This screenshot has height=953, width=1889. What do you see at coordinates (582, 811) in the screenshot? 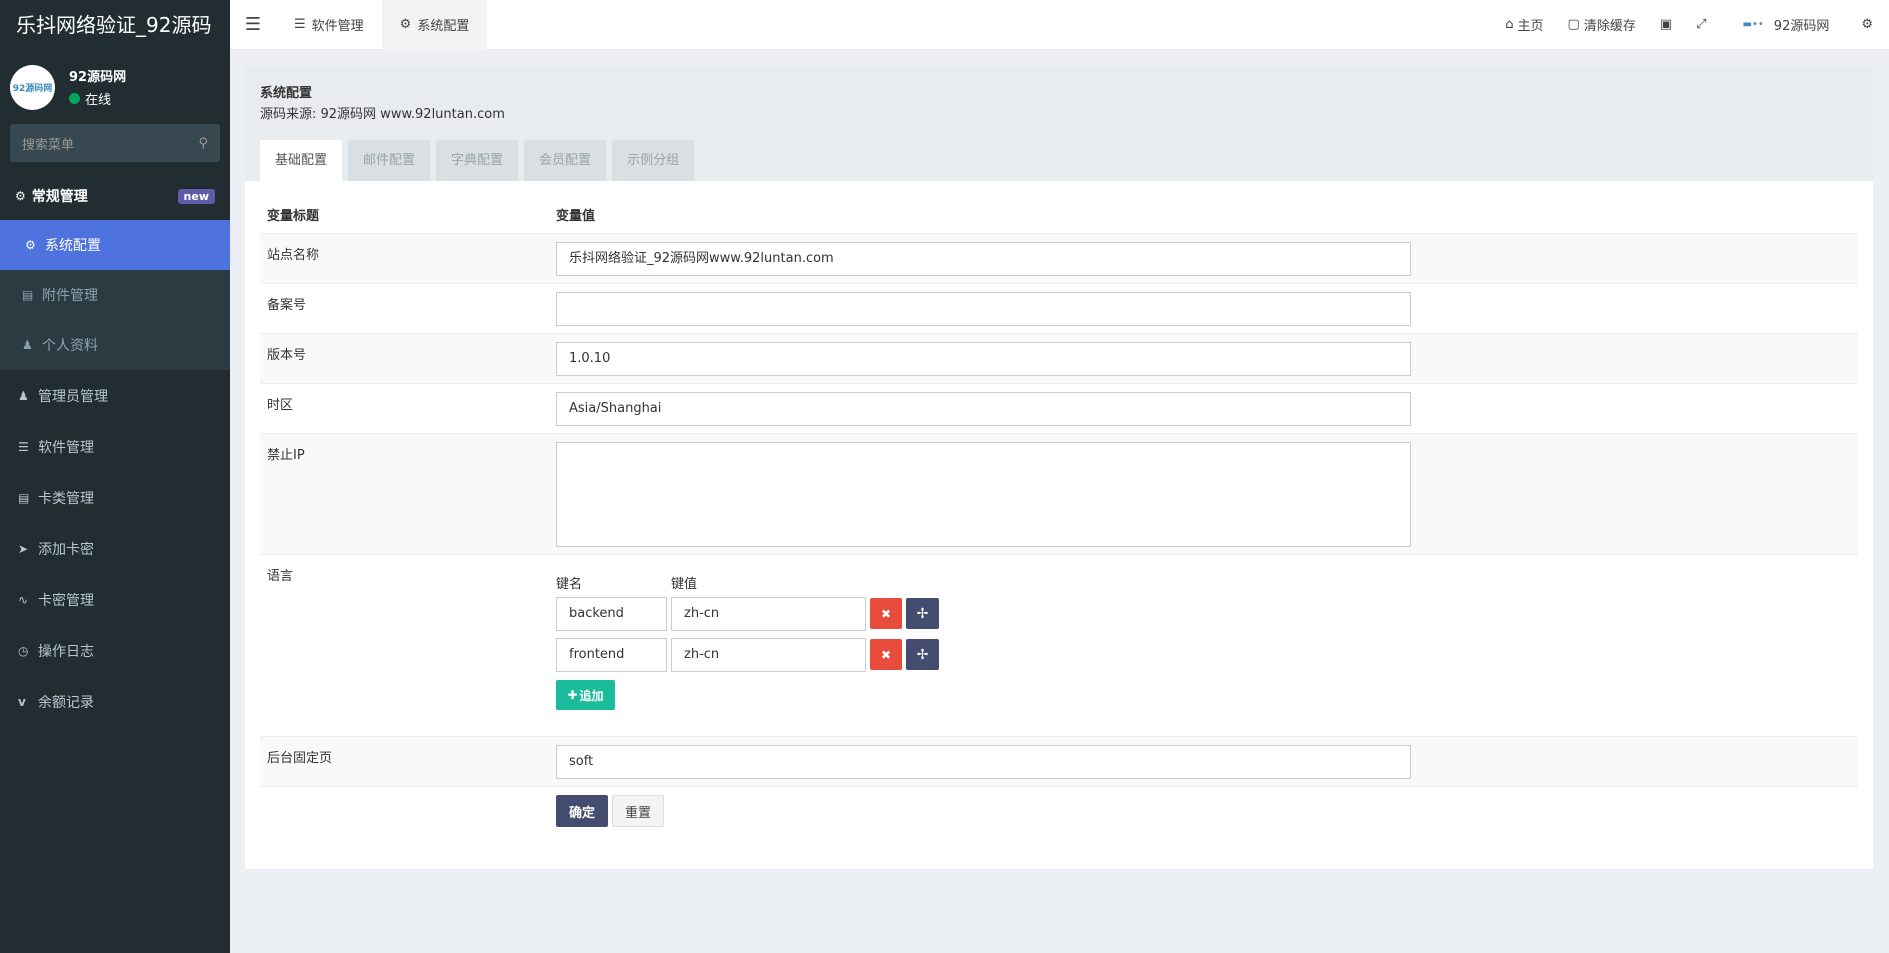
I see `confirm-button: 确定` at bounding box center [582, 811].